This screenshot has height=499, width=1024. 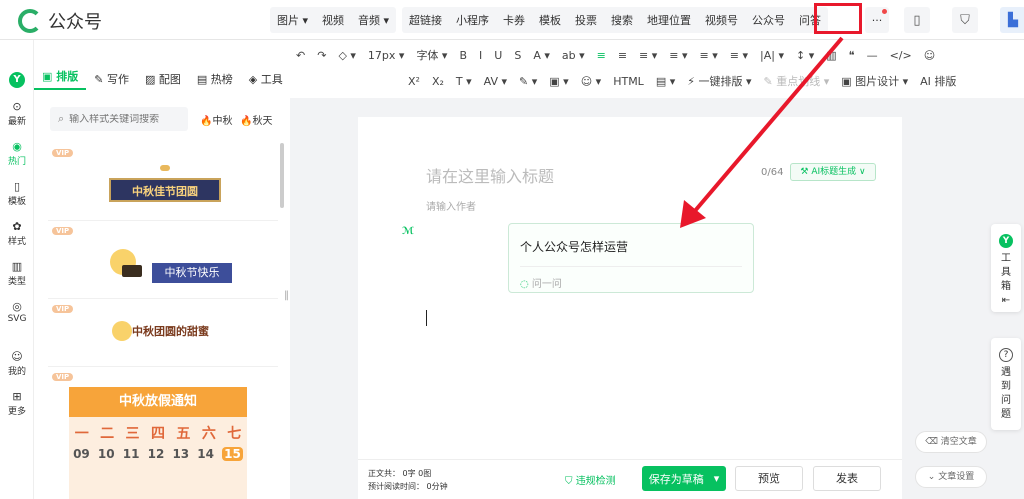 What do you see at coordinates (717, 478) in the screenshot?
I see `chevron-down-icon: ▾` at bounding box center [717, 478].